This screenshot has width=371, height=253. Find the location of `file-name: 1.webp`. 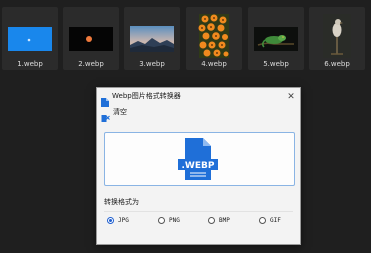

file-name: 1.webp is located at coordinates (30, 64).